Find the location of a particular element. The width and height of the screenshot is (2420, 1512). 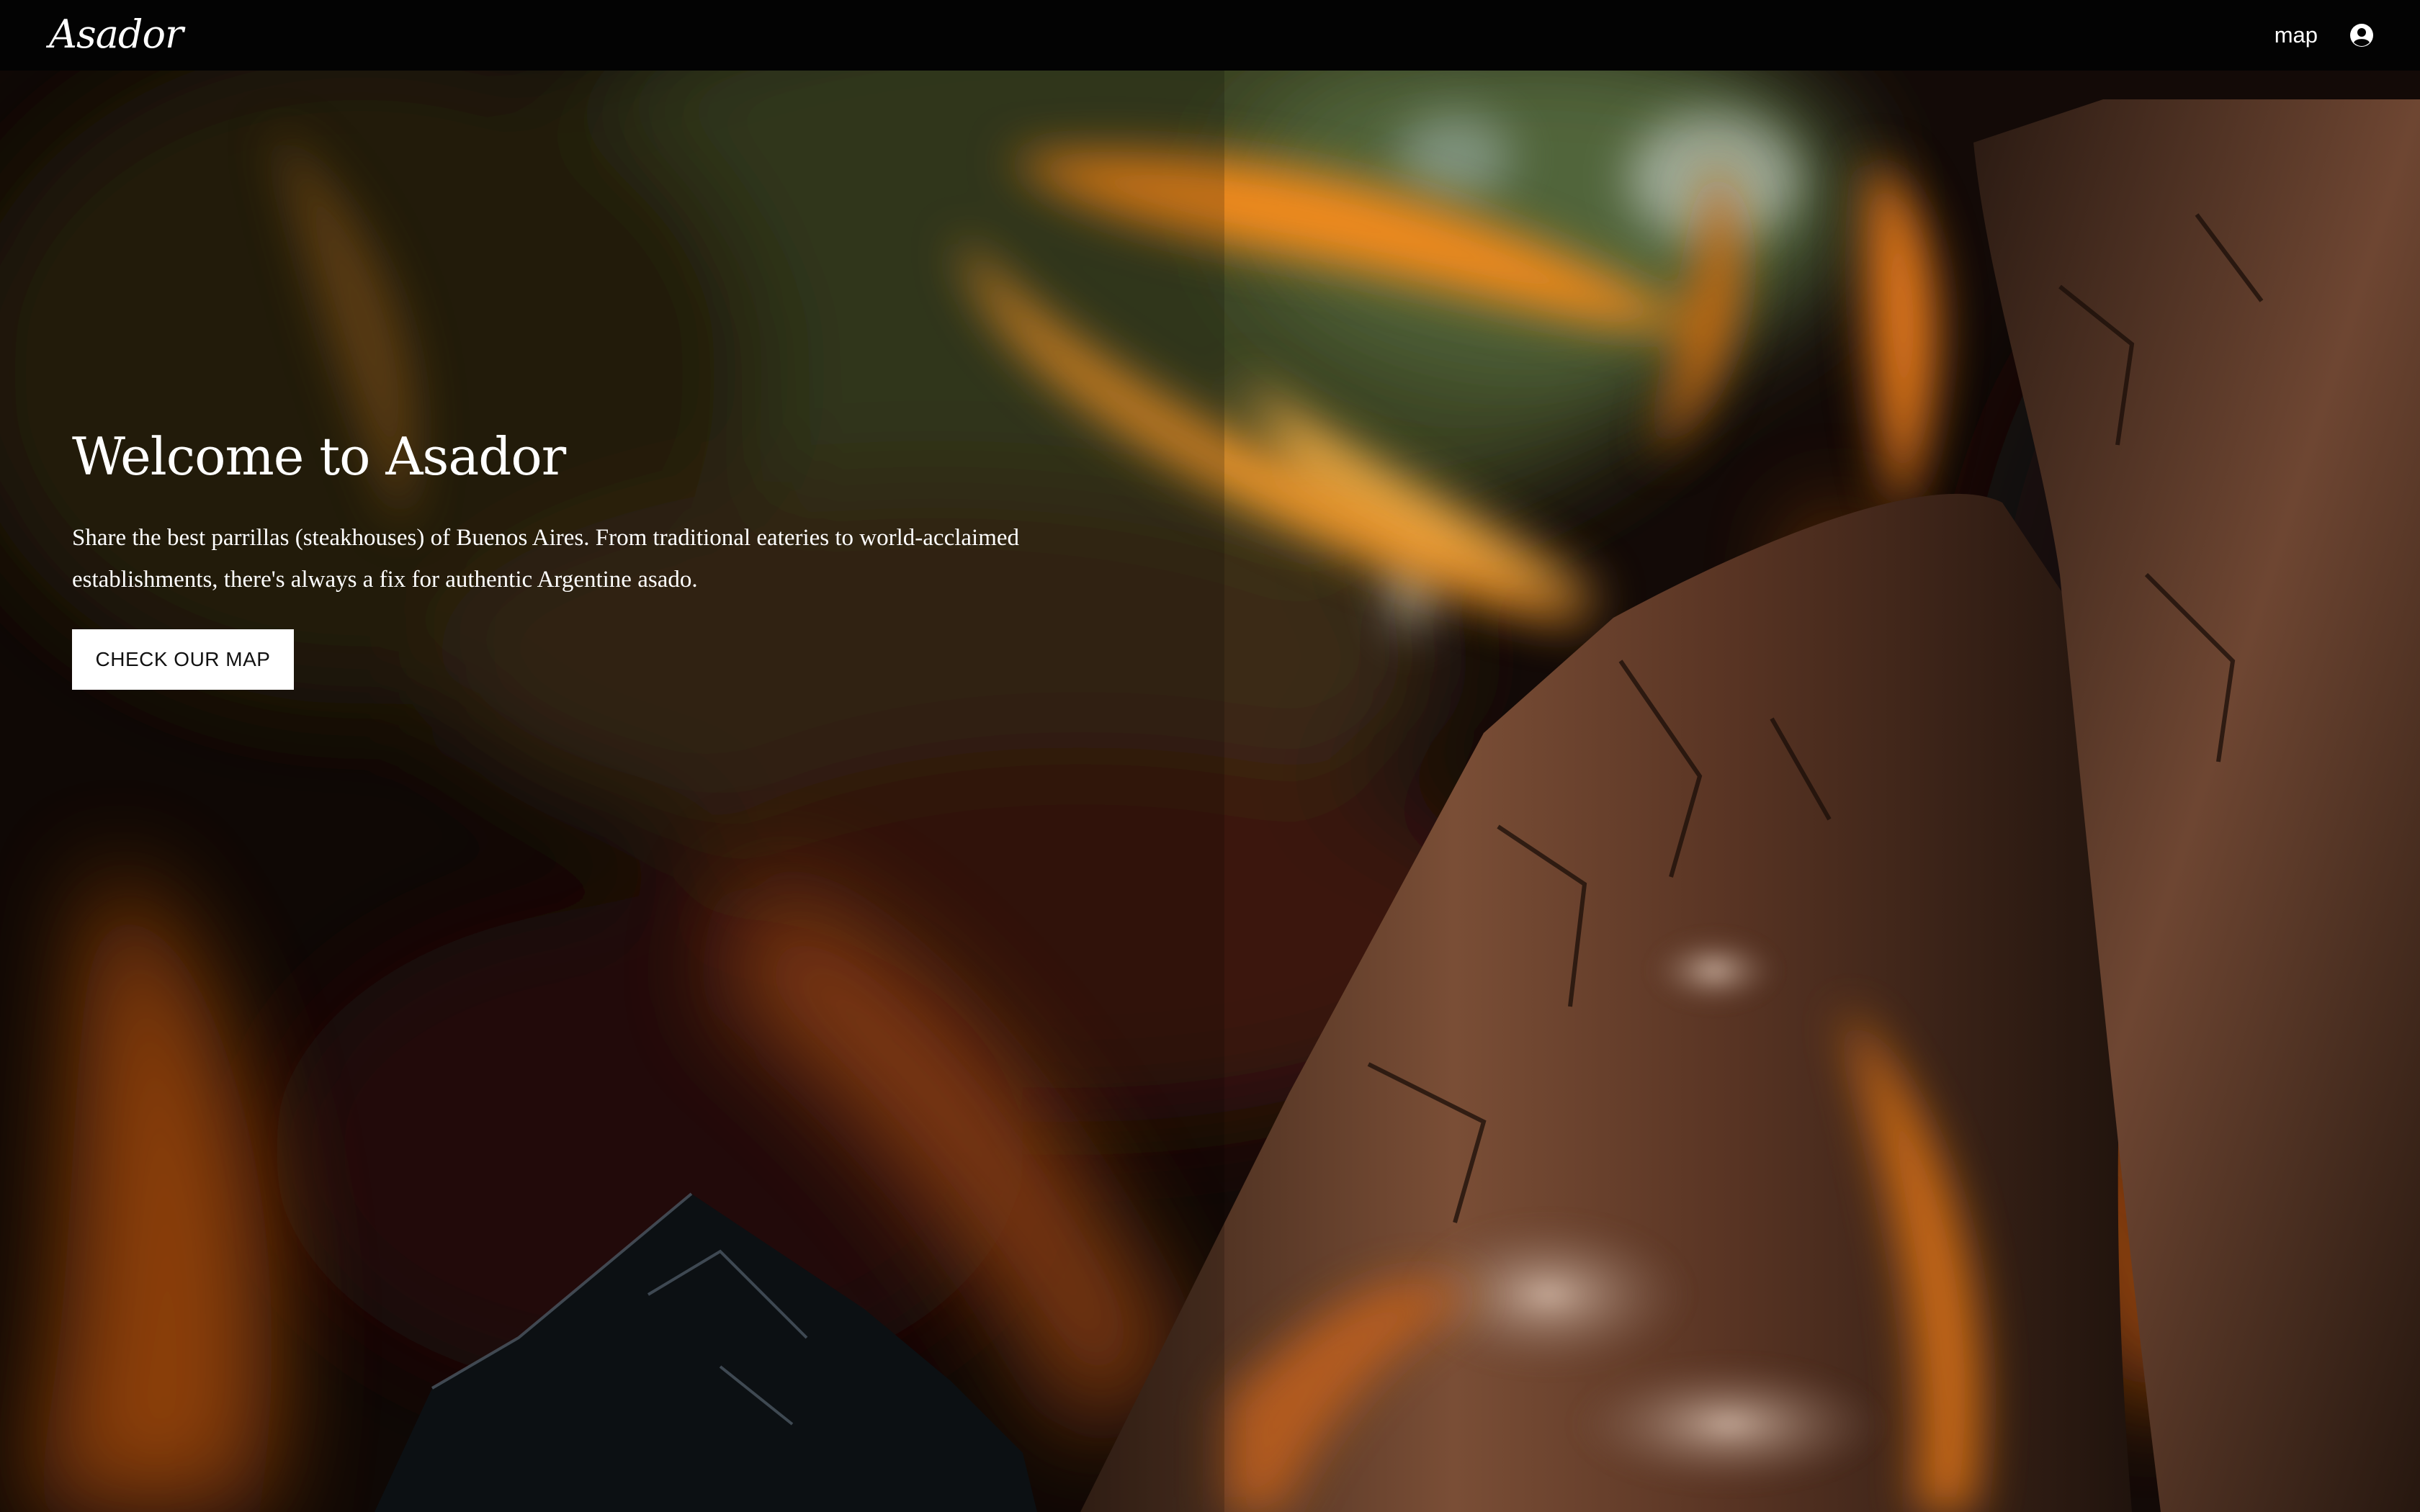

check-our-map-button: CHECK OUR MAP is located at coordinates (183, 659).